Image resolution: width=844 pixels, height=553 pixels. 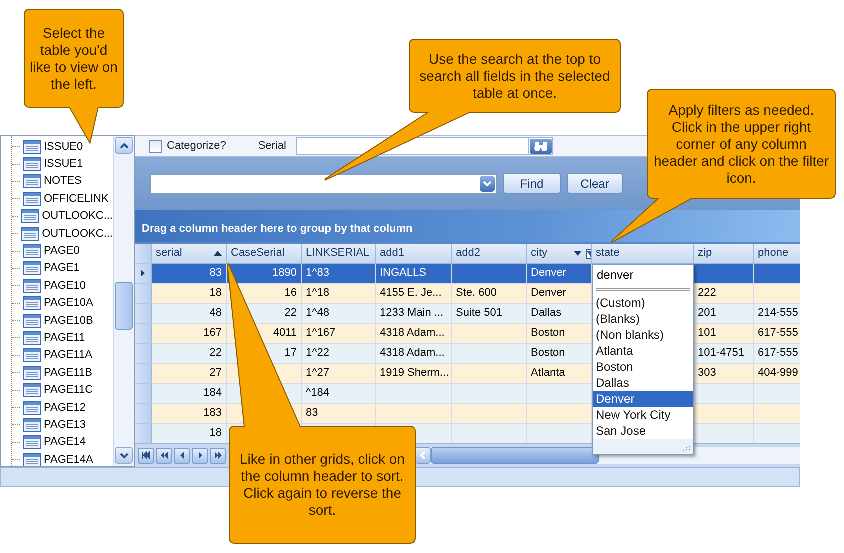 I want to click on callout-text: Use the search at the top to search all fields in the selected table at once., so click(x=515, y=76).